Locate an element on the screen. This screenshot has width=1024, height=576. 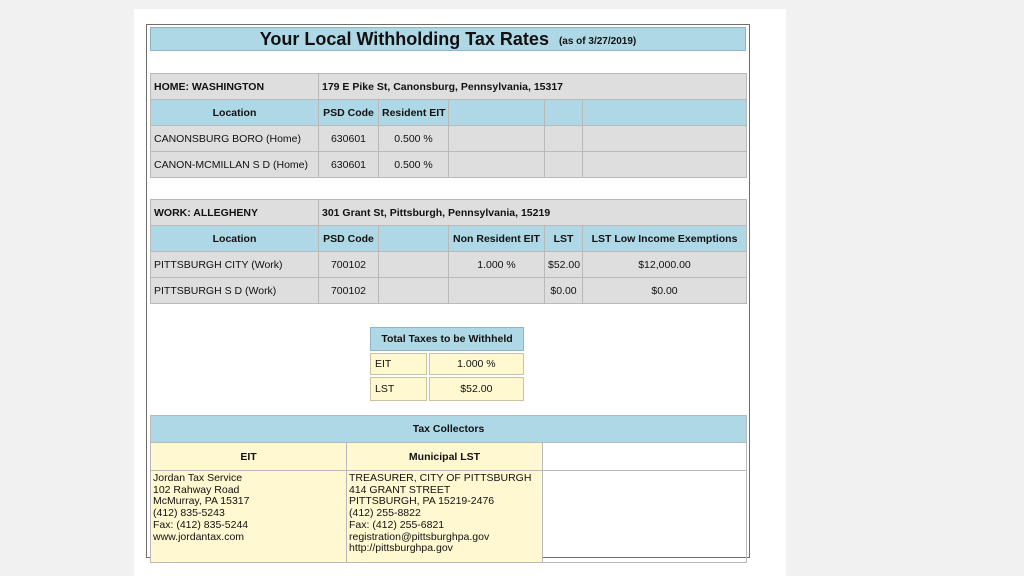
work-label: WORK: ALLEGHENY is located at coordinates (234, 212).